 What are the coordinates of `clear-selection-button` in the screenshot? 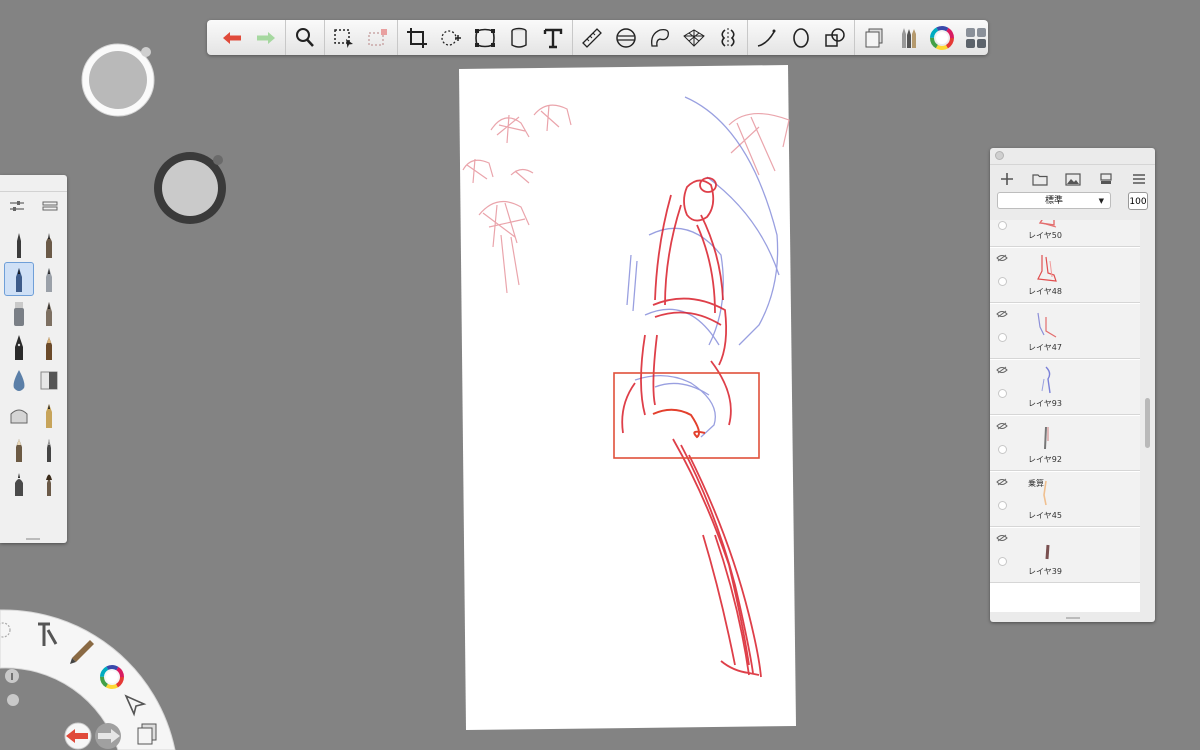 It's located at (378, 38).